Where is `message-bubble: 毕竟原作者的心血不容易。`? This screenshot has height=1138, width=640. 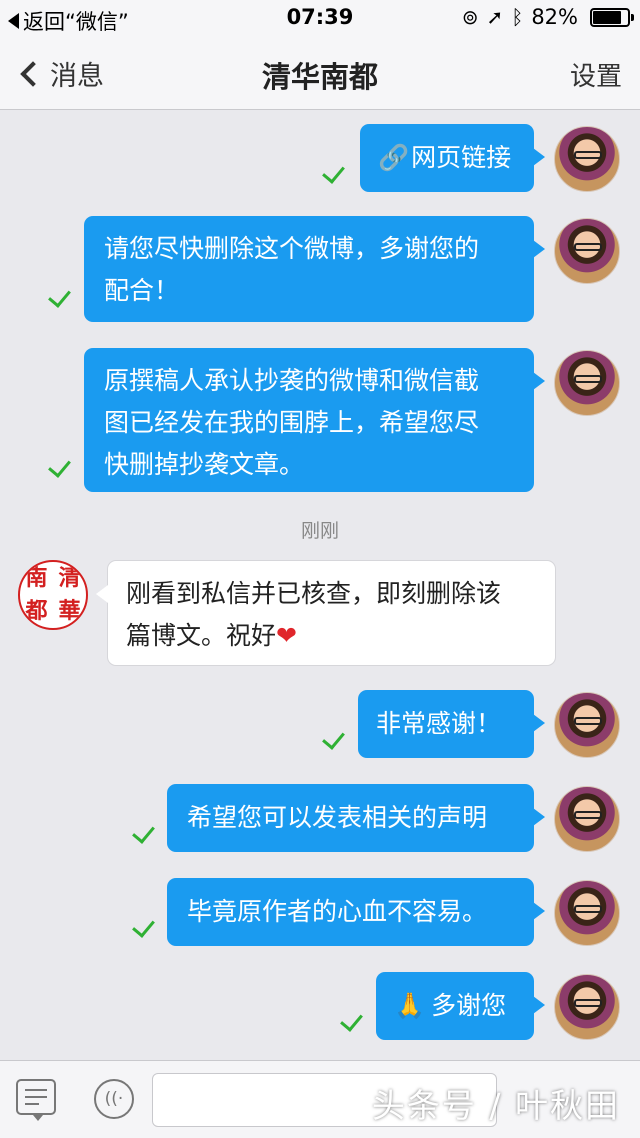
message-bubble: 毕竟原作者的心血不容易。 is located at coordinates (356, 912).